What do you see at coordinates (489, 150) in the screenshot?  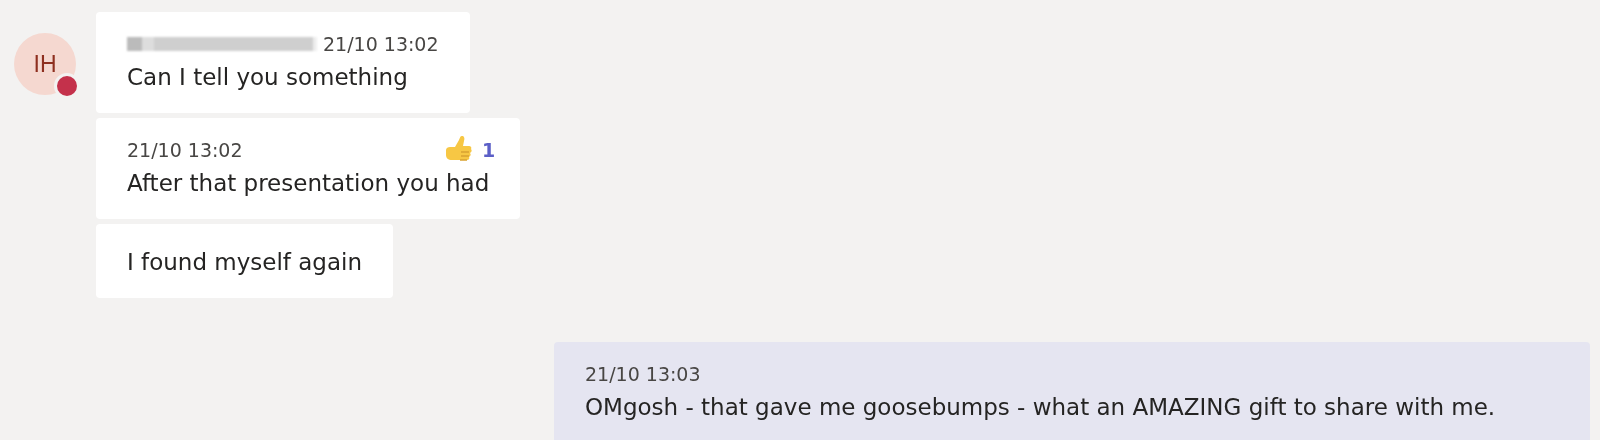 I see `reaction-count: 1` at bounding box center [489, 150].